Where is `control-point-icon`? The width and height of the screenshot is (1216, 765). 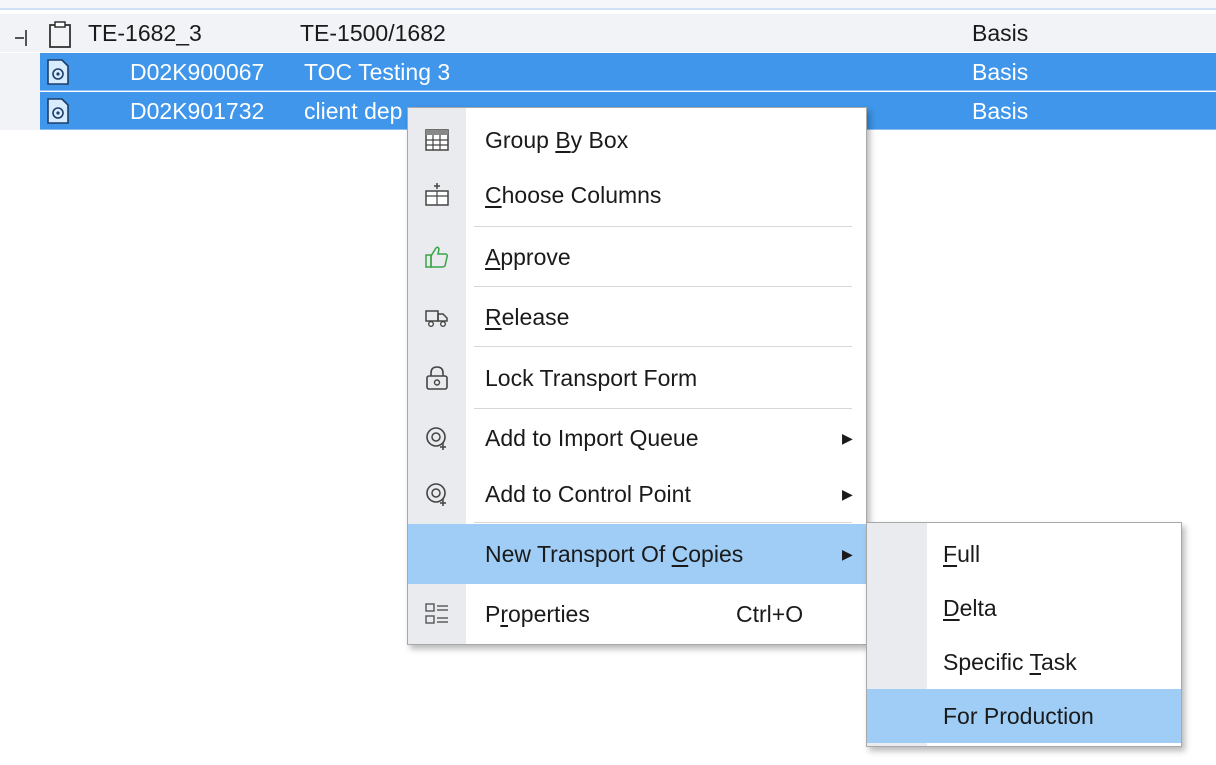
control-point-icon is located at coordinates (436, 494).